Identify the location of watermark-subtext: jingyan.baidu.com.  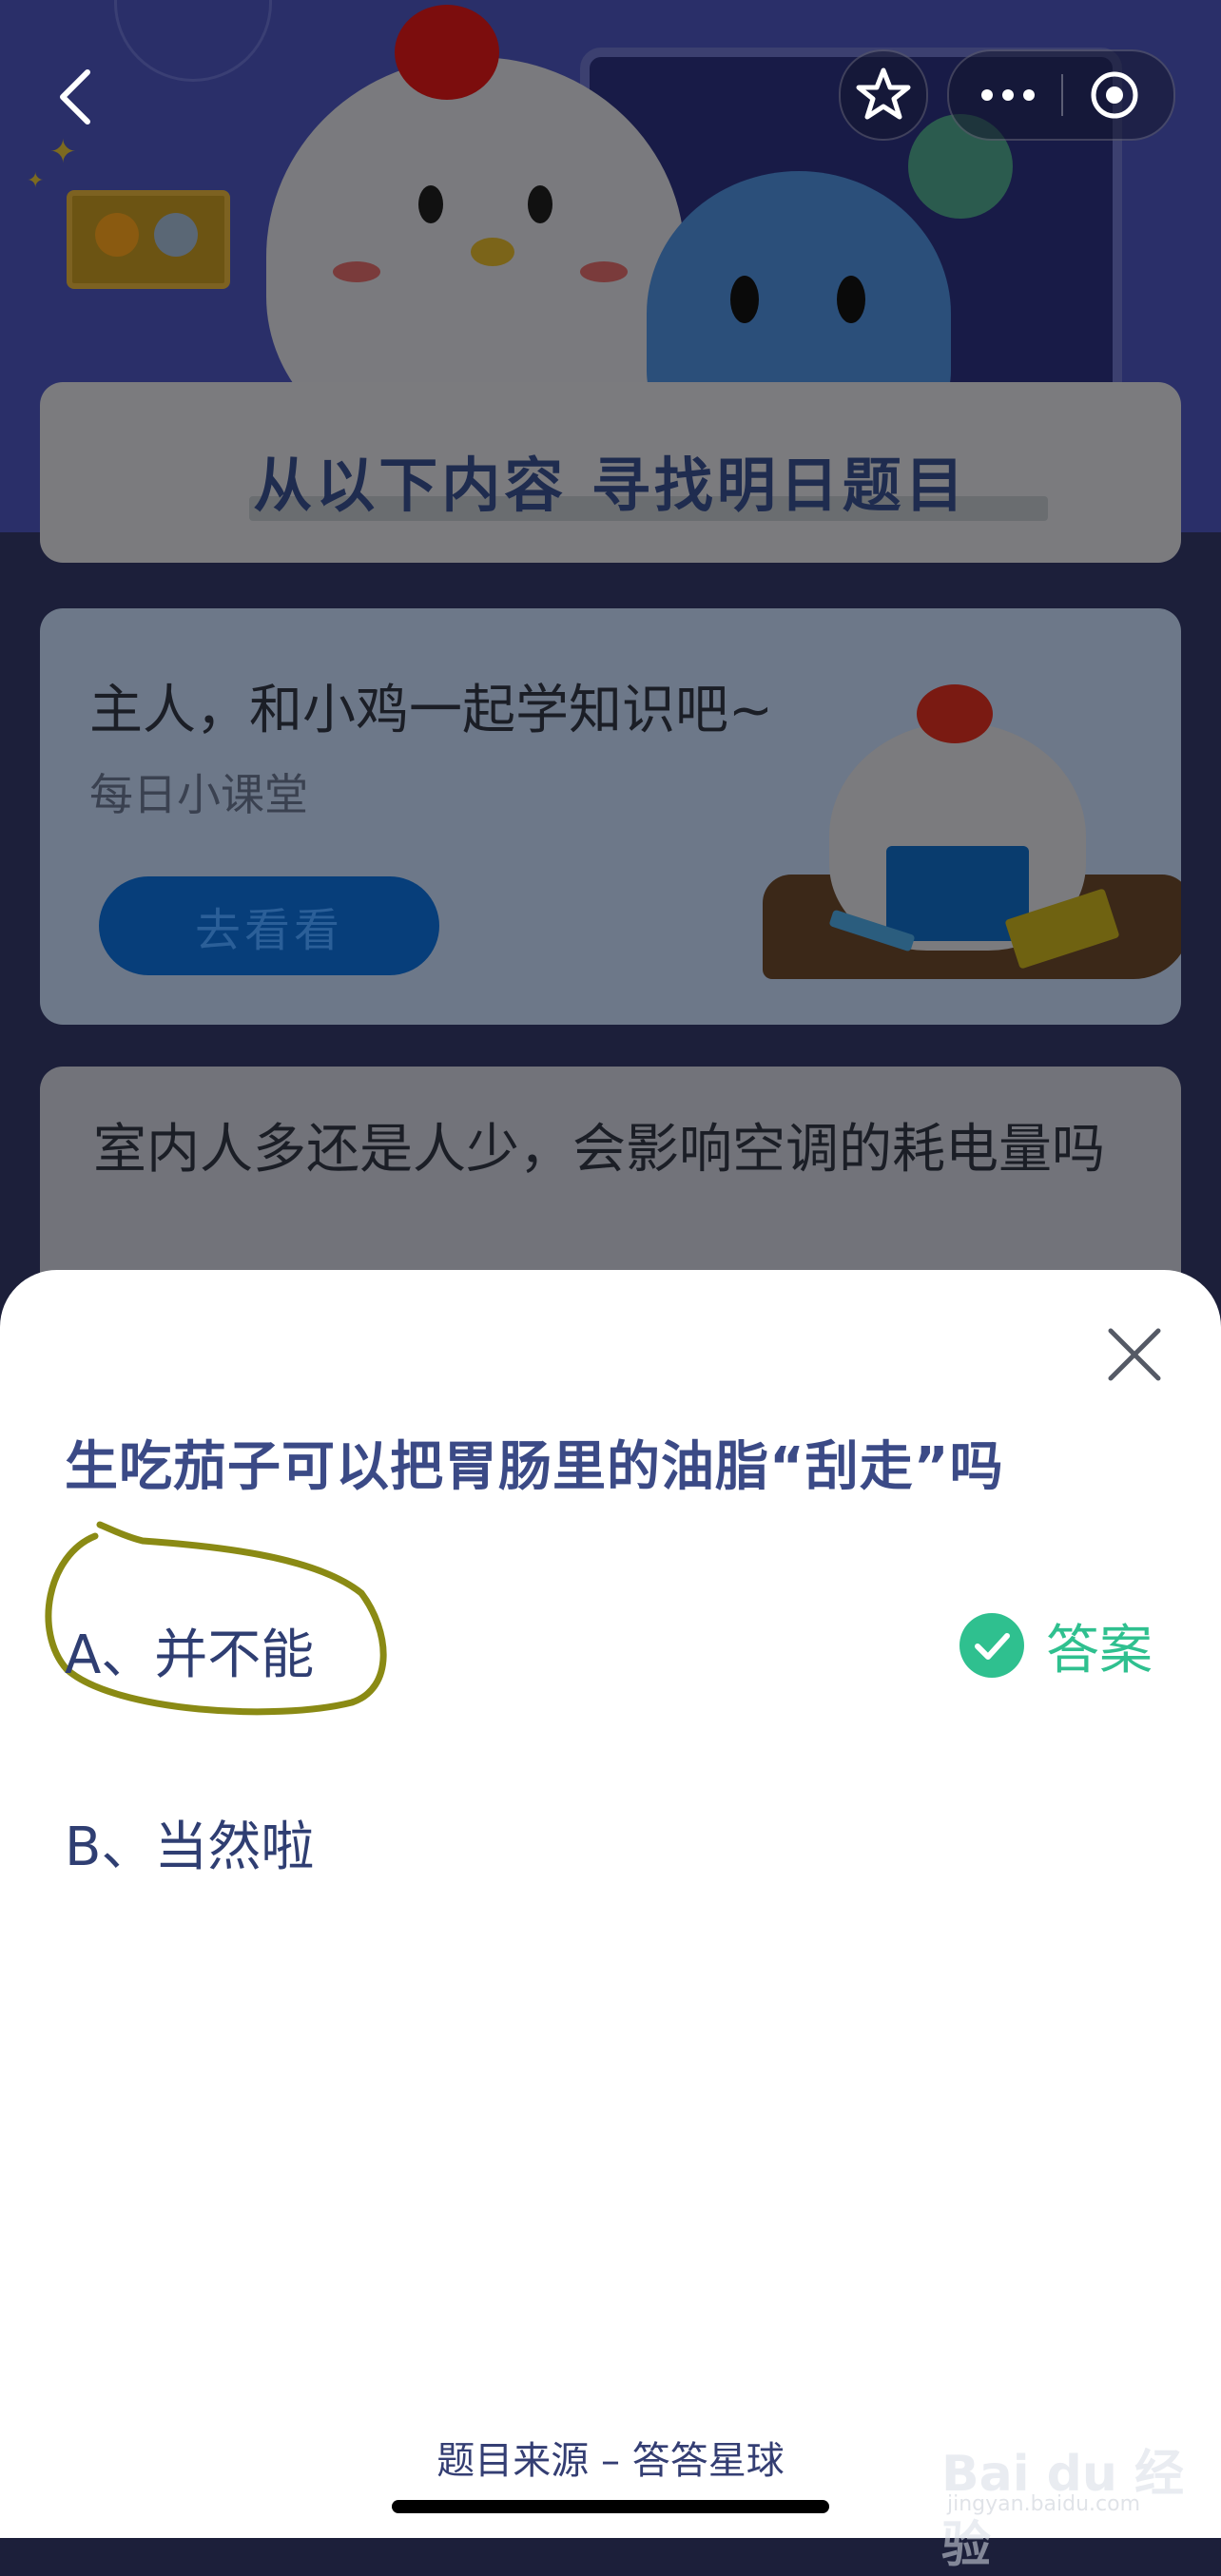
(1044, 2504).